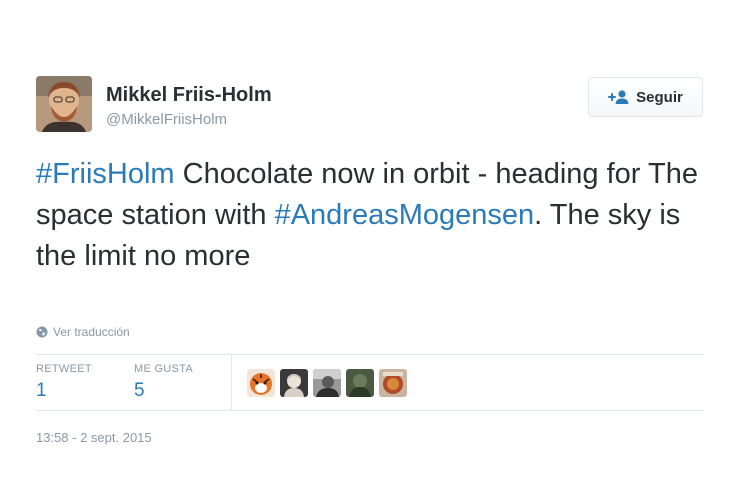 The height and width of the screenshot is (496, 744). Describe the element at coordinates (64, 369) in the screenshot. I see `retweet-label: RETWEET` at that location.